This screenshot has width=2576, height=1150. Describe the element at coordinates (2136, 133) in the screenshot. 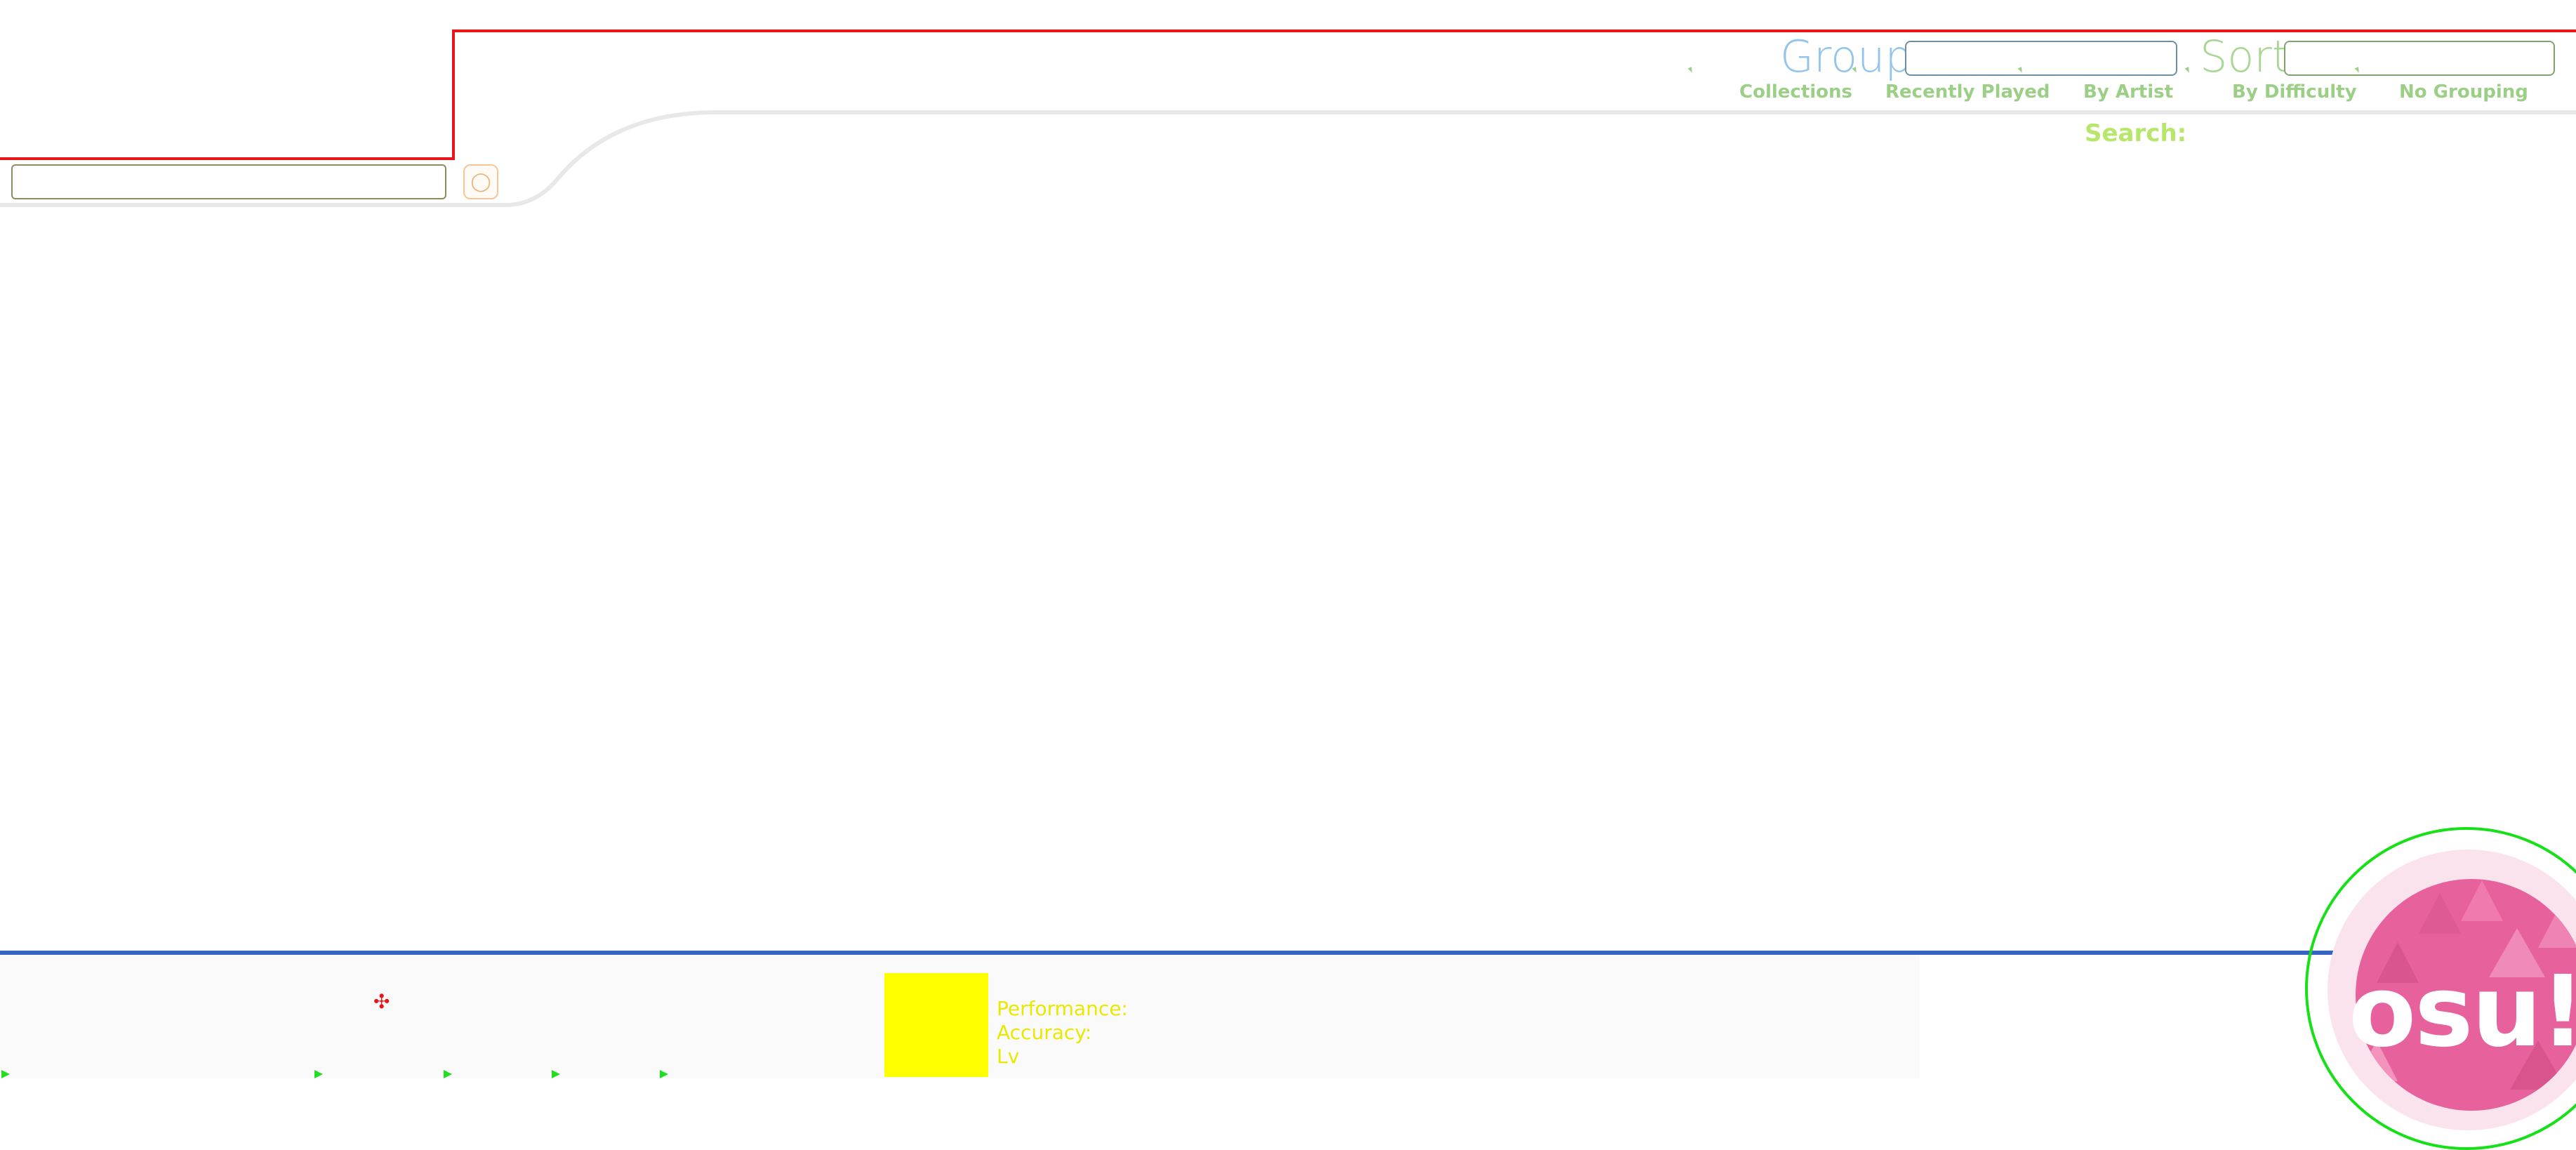

I see `search-label: Search:` at that location.